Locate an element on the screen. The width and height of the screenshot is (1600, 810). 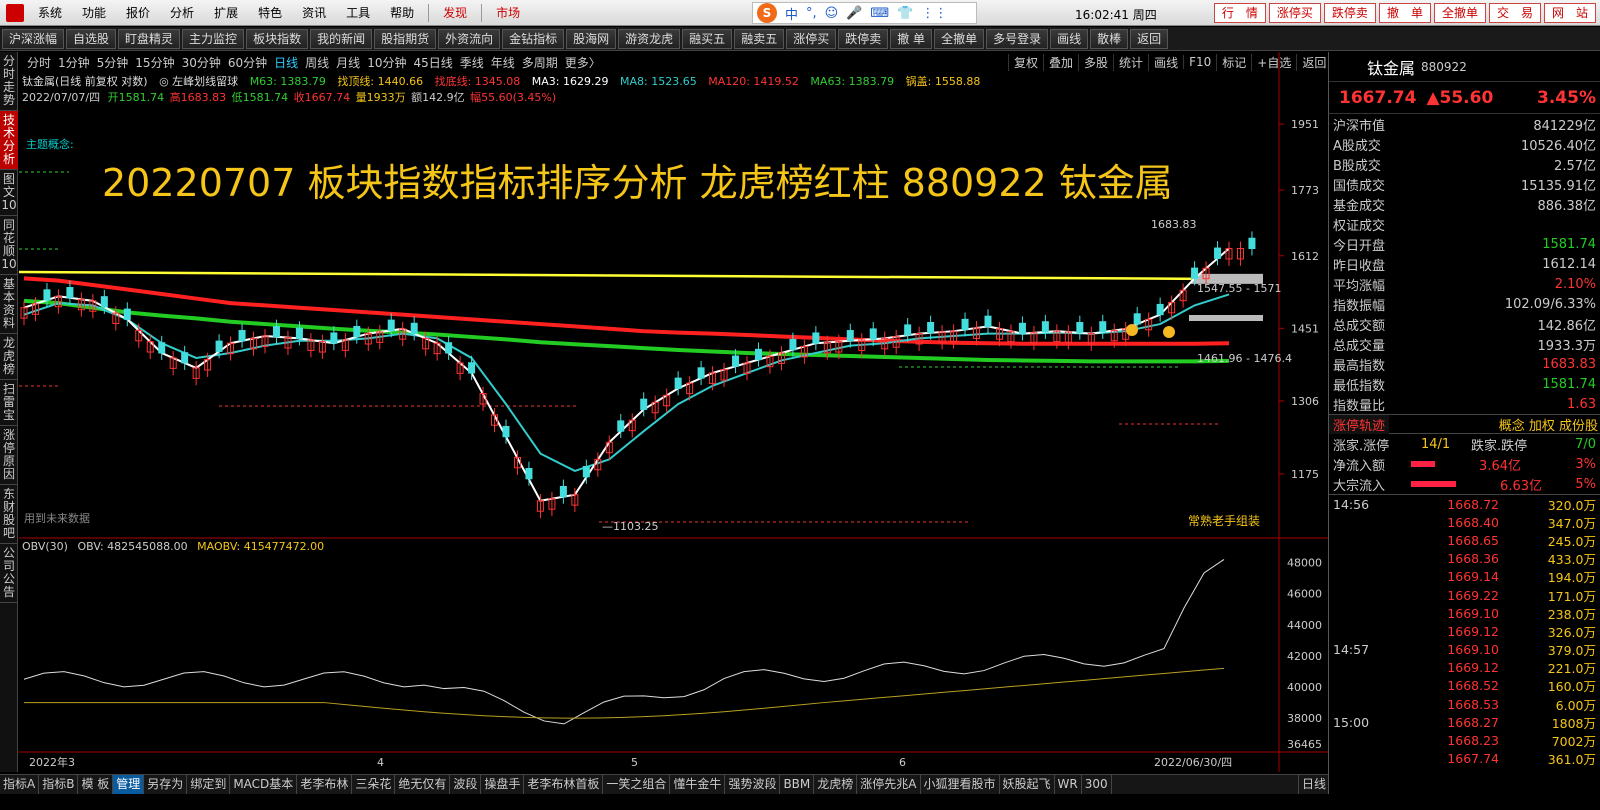
left-tab-3: 同花顺10 is located at coordinates (9, 245).